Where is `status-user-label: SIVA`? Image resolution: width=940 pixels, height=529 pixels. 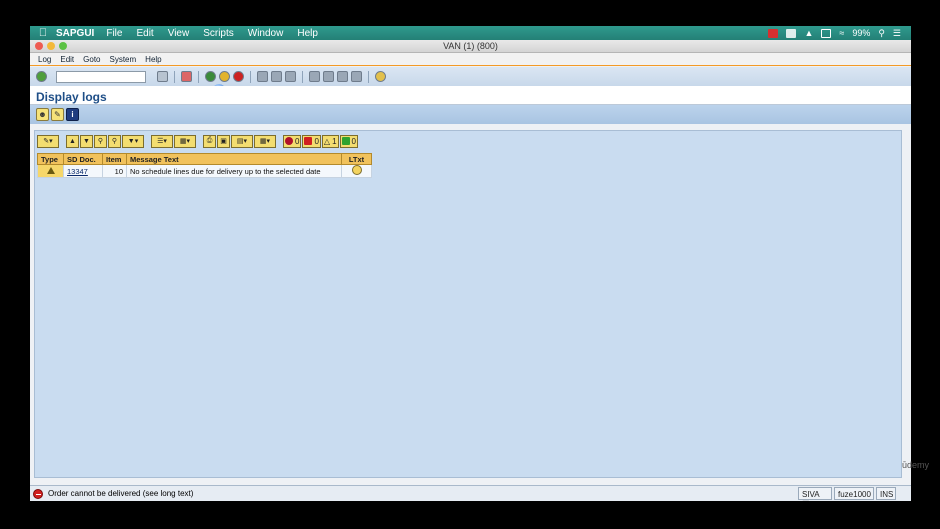
status-user-label: SIVA is located at coordinates (811, 494).